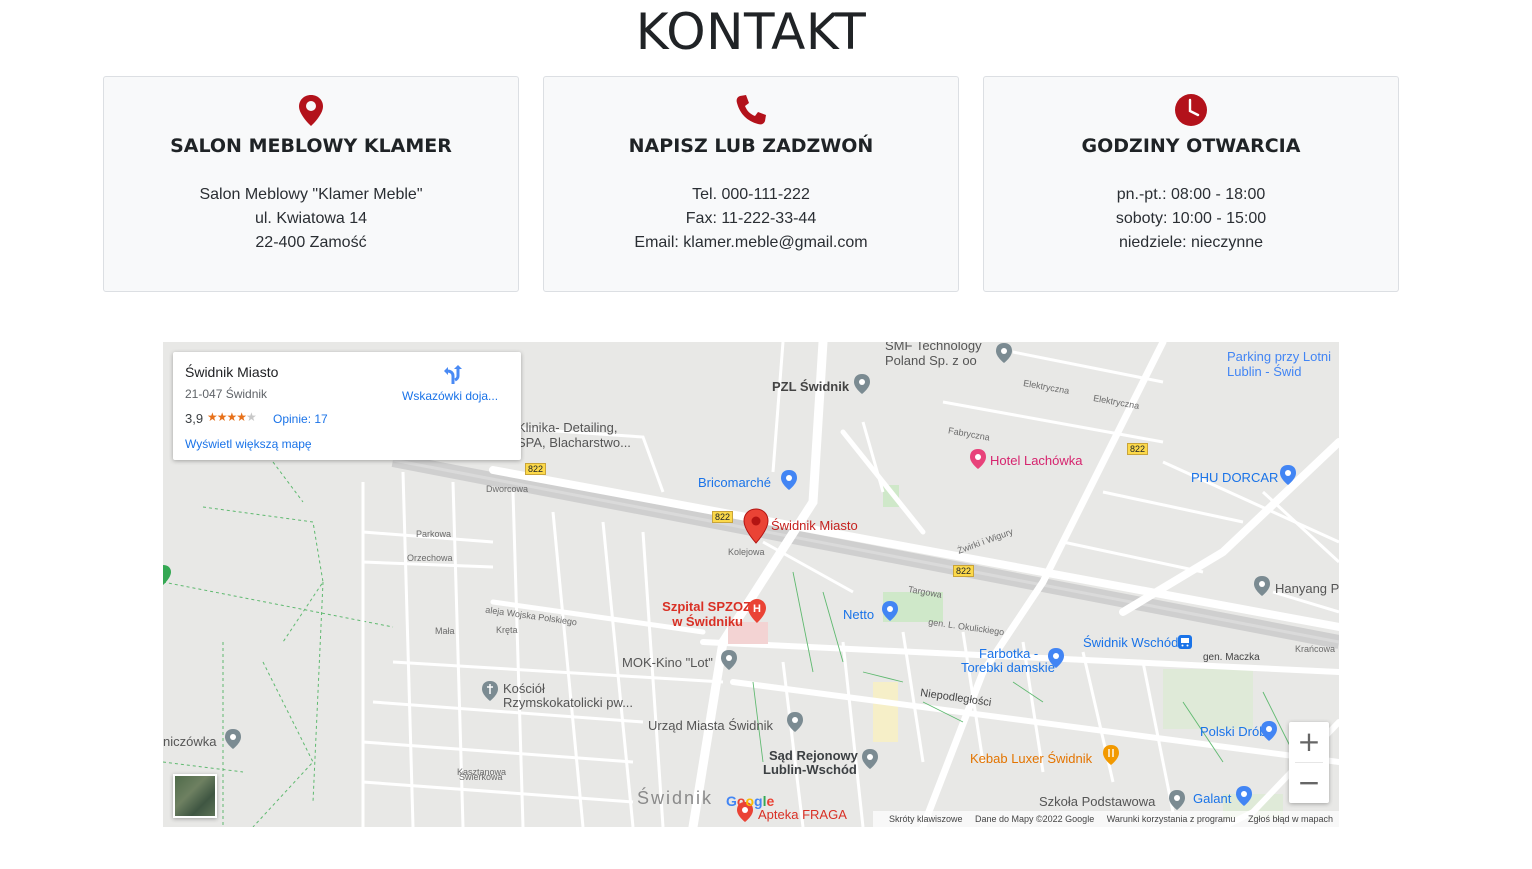 Image resolution: width=1532 pixels, height=869 pixels. Describe the element at coordinates (858, 614) in the screenshot. I see `map-place-label: Netto` at that location.